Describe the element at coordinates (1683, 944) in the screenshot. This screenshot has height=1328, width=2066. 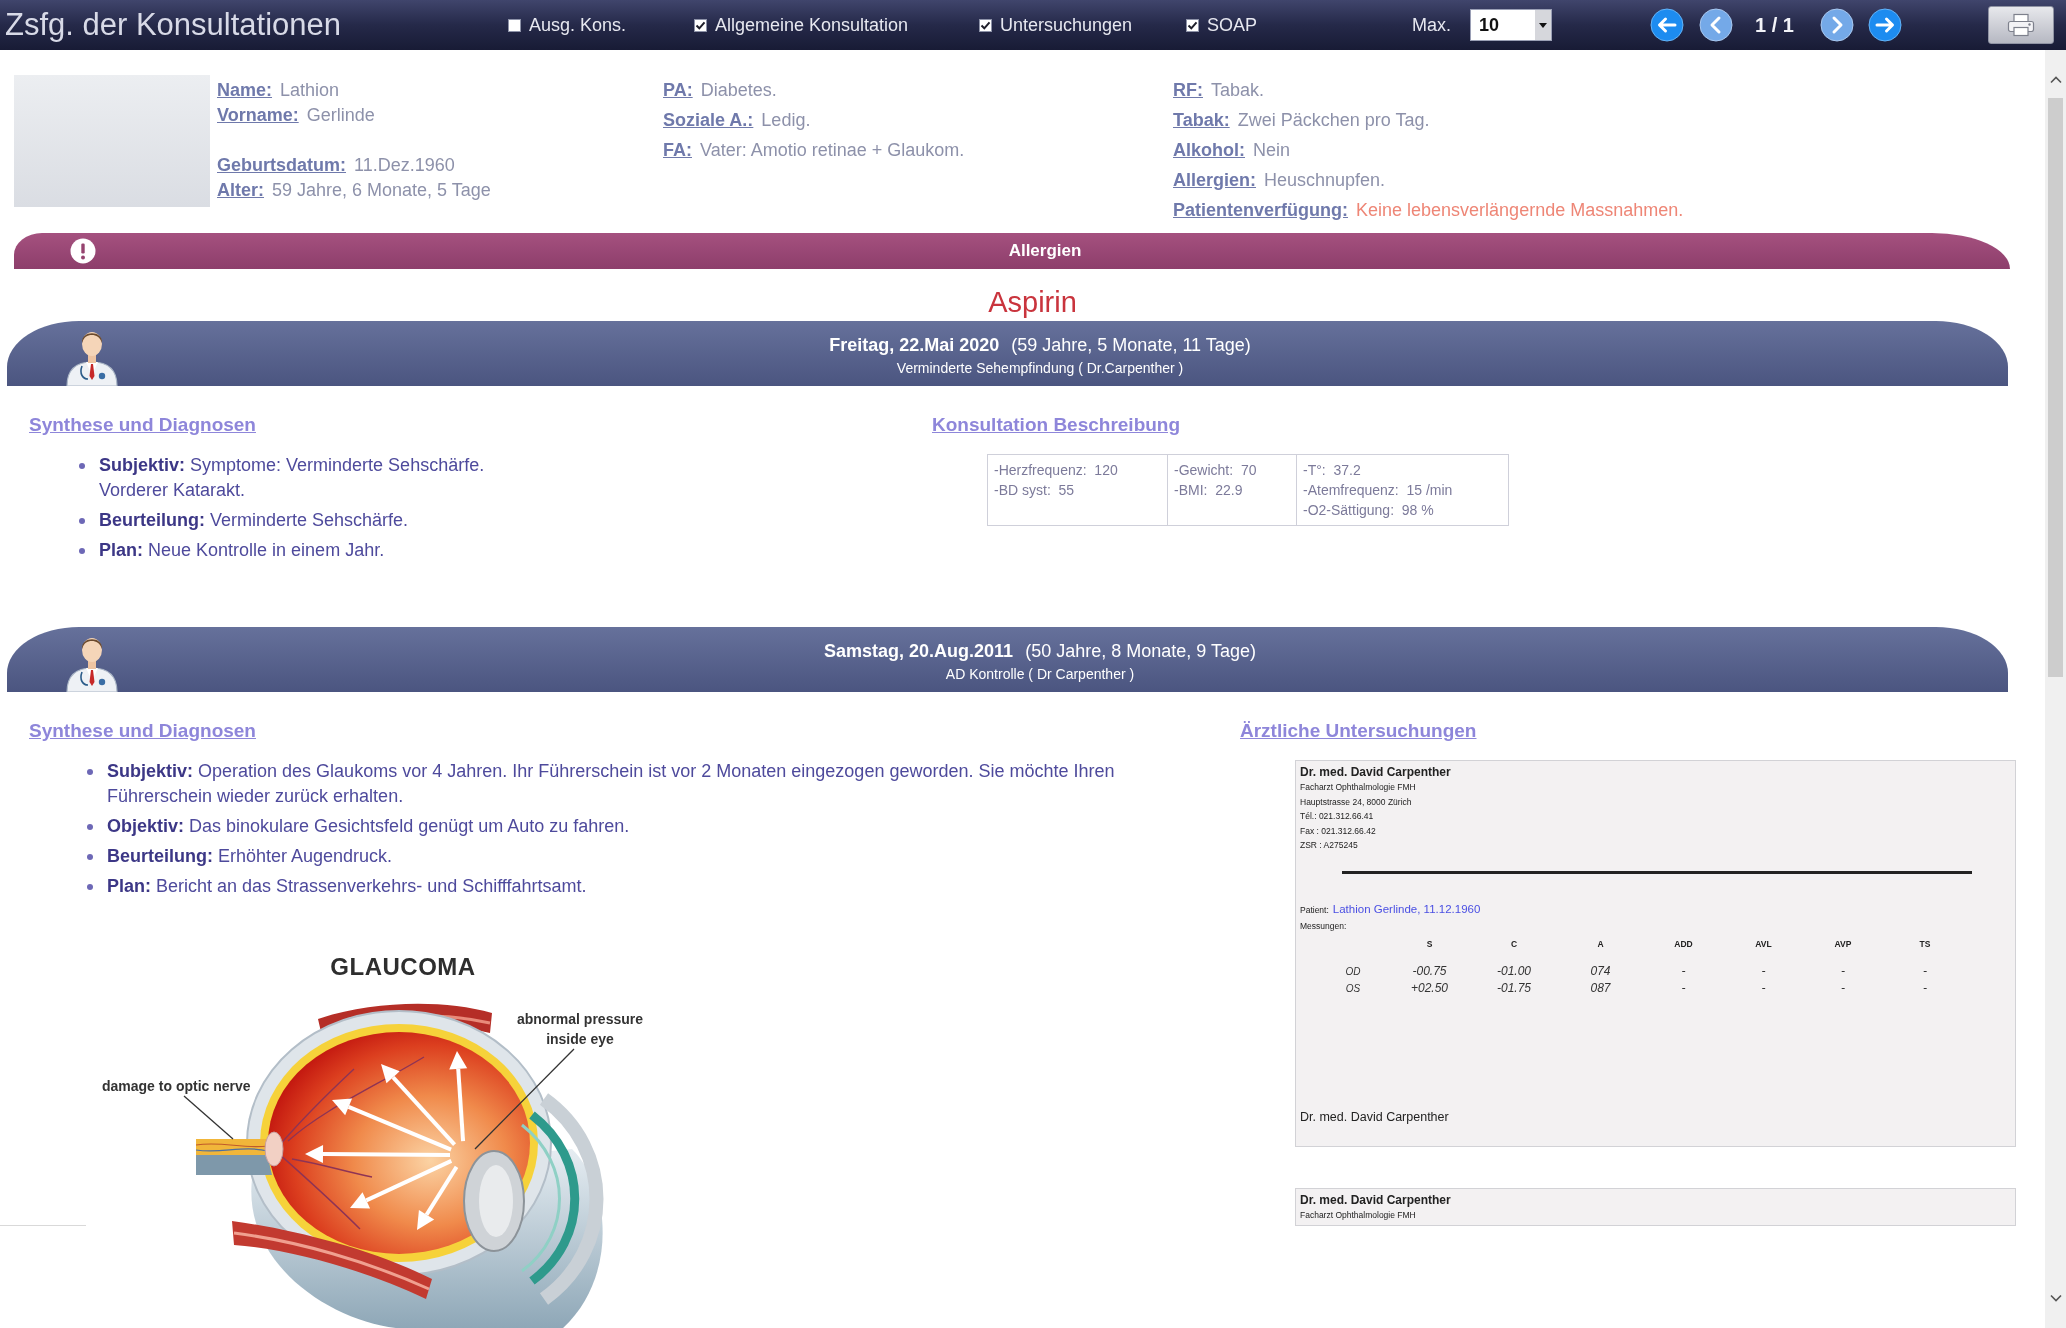
I see `column-header: ADD` at that location.